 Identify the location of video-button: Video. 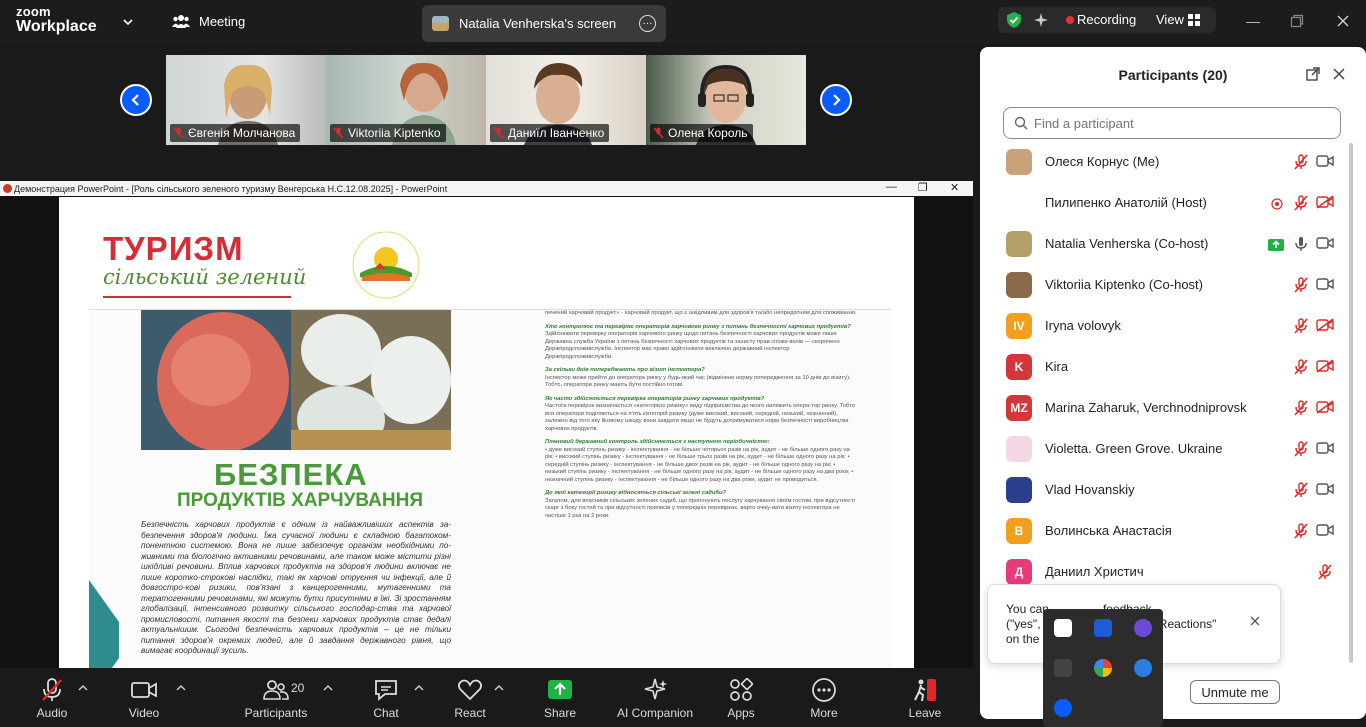
(144, 699).